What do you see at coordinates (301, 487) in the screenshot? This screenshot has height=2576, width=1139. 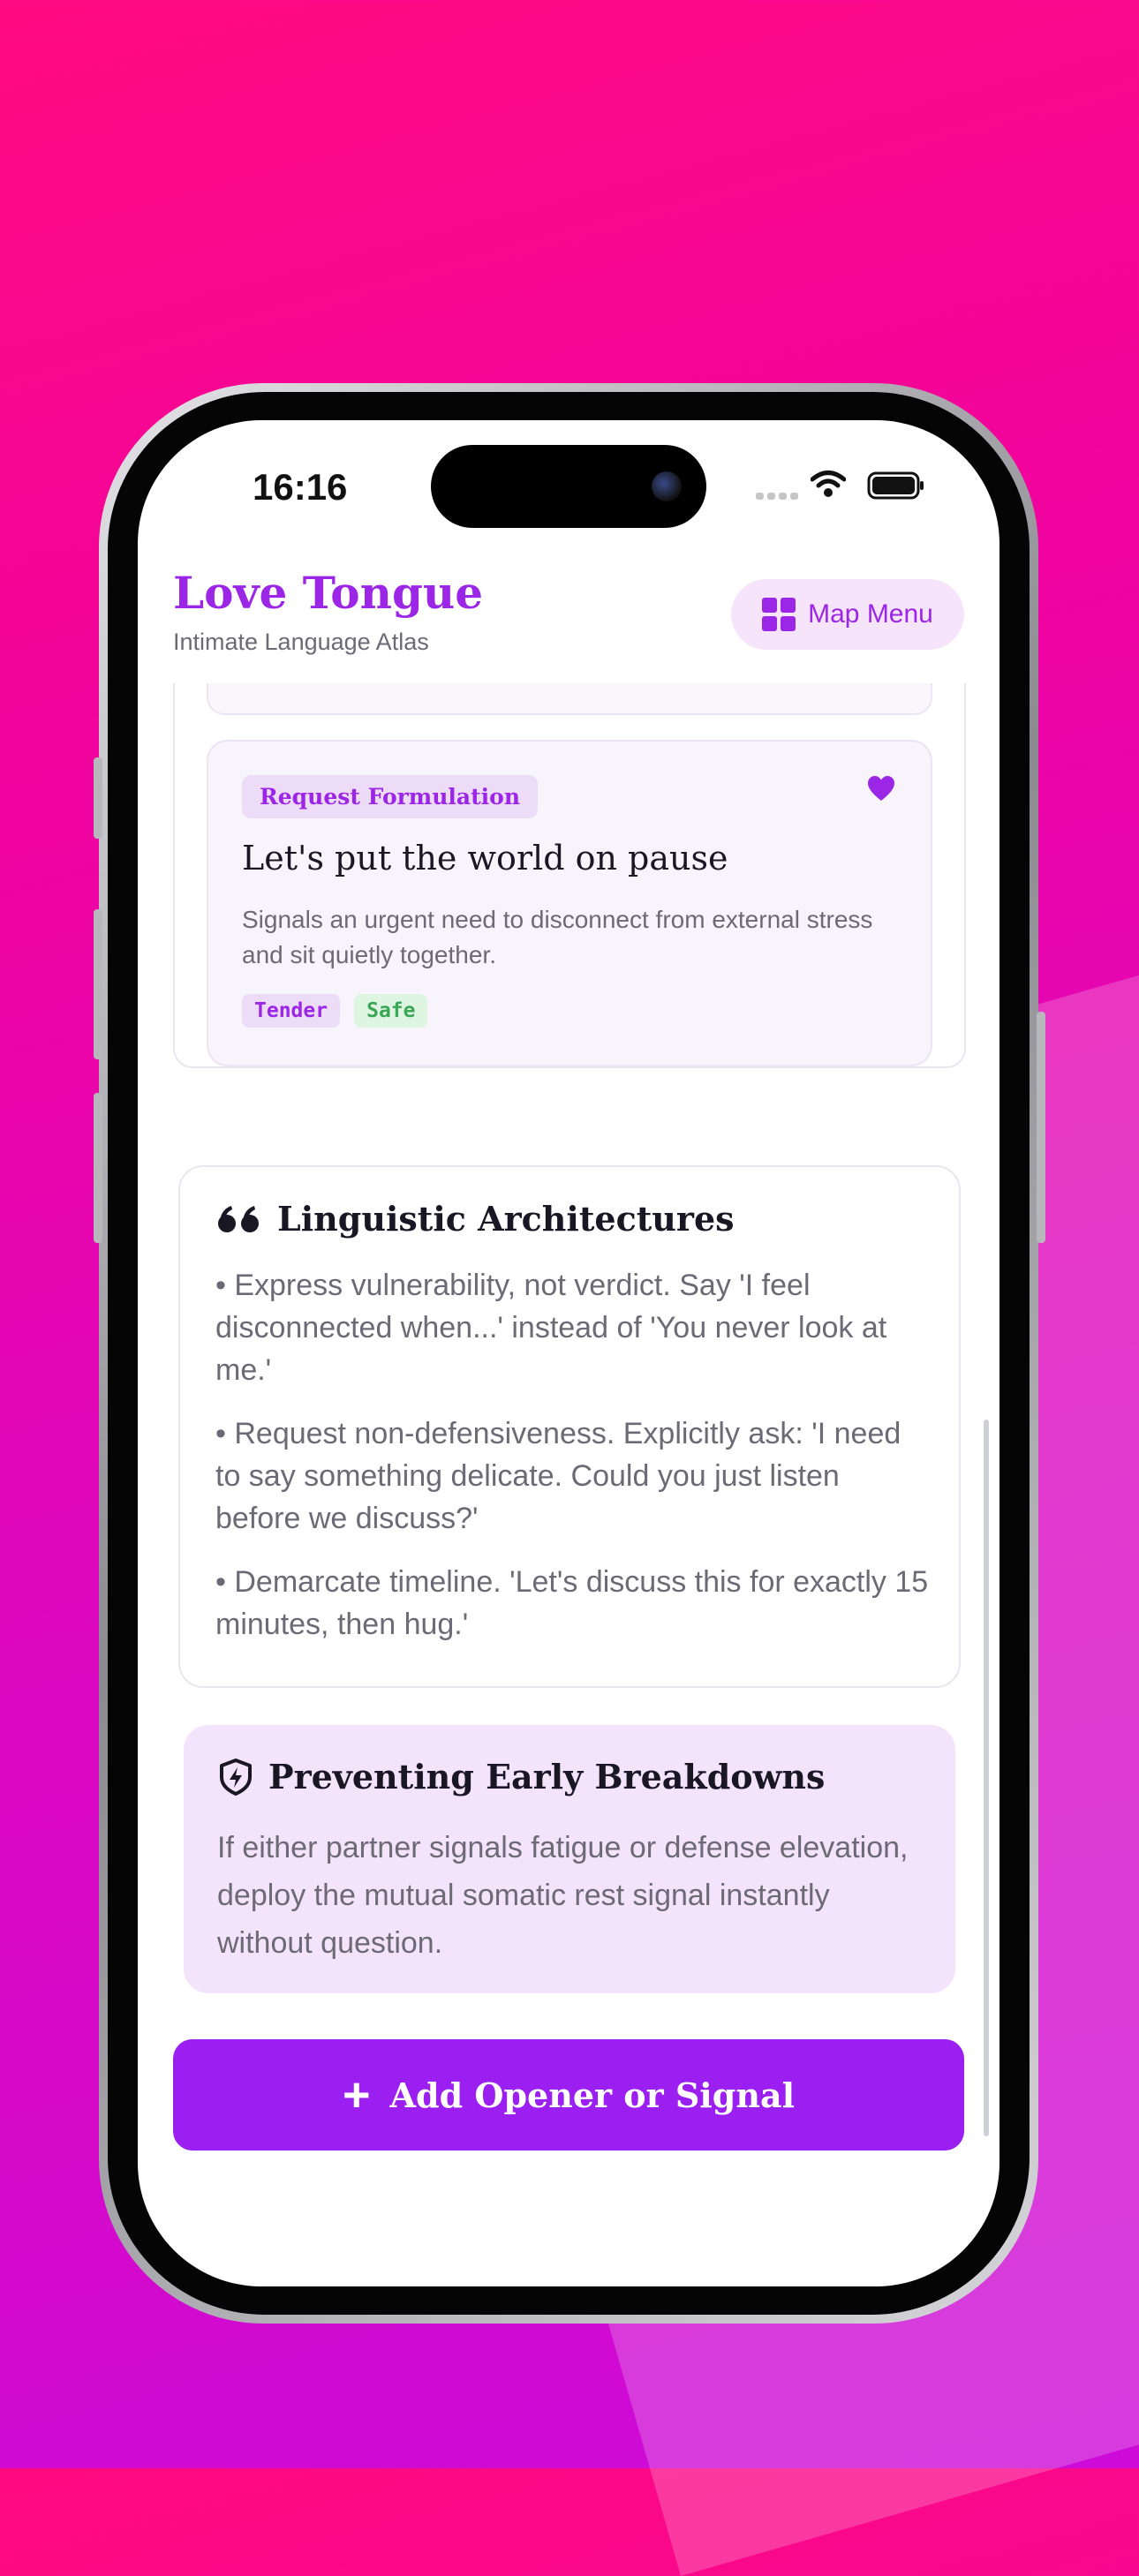 I see `status-time: 16:16` at bounding box center [301, 487].